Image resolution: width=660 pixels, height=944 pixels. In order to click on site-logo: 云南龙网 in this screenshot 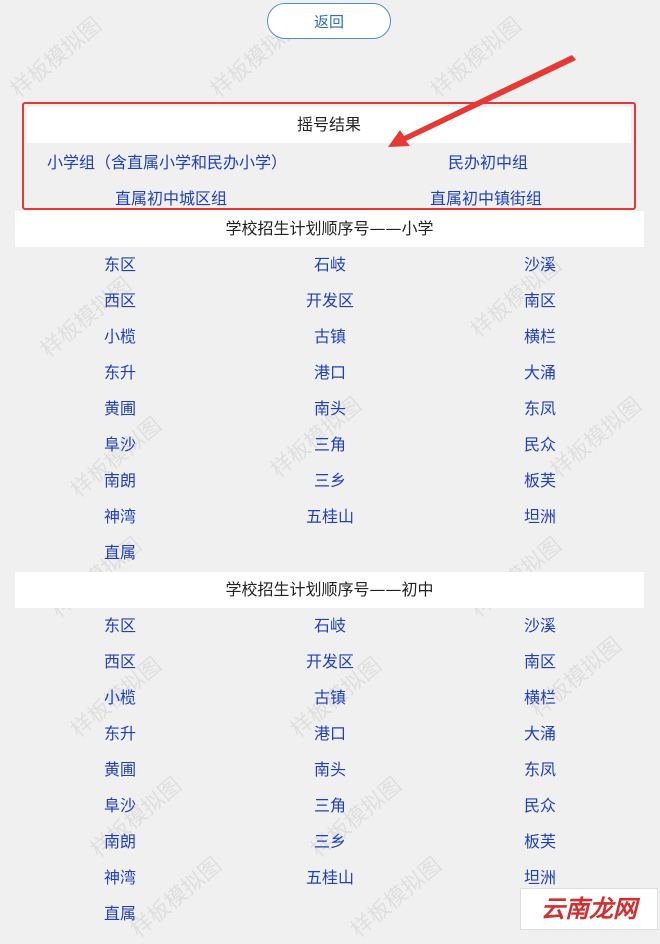, I will do `click(589, 909)`.